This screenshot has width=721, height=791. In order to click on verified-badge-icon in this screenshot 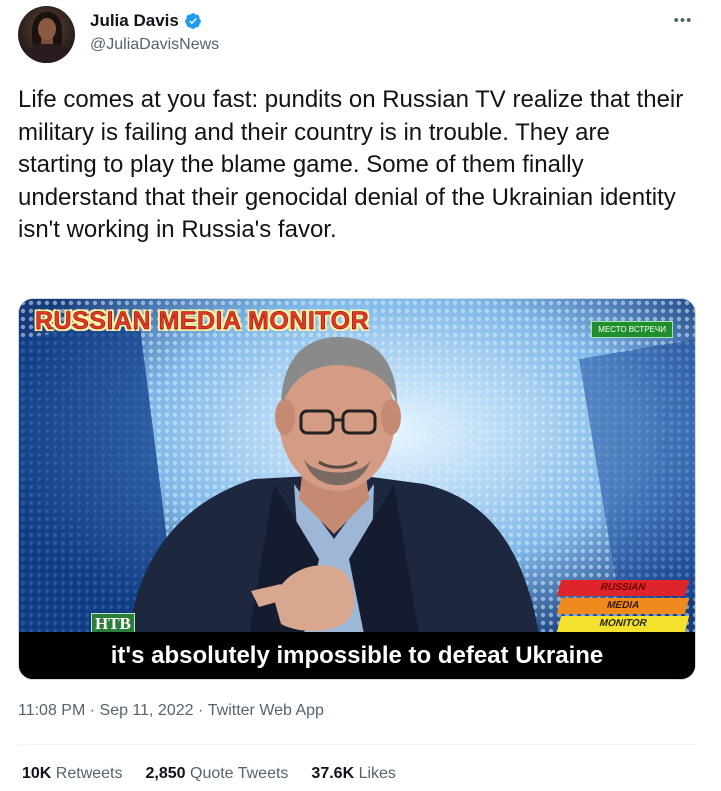, I will do `click(192, 21)`.